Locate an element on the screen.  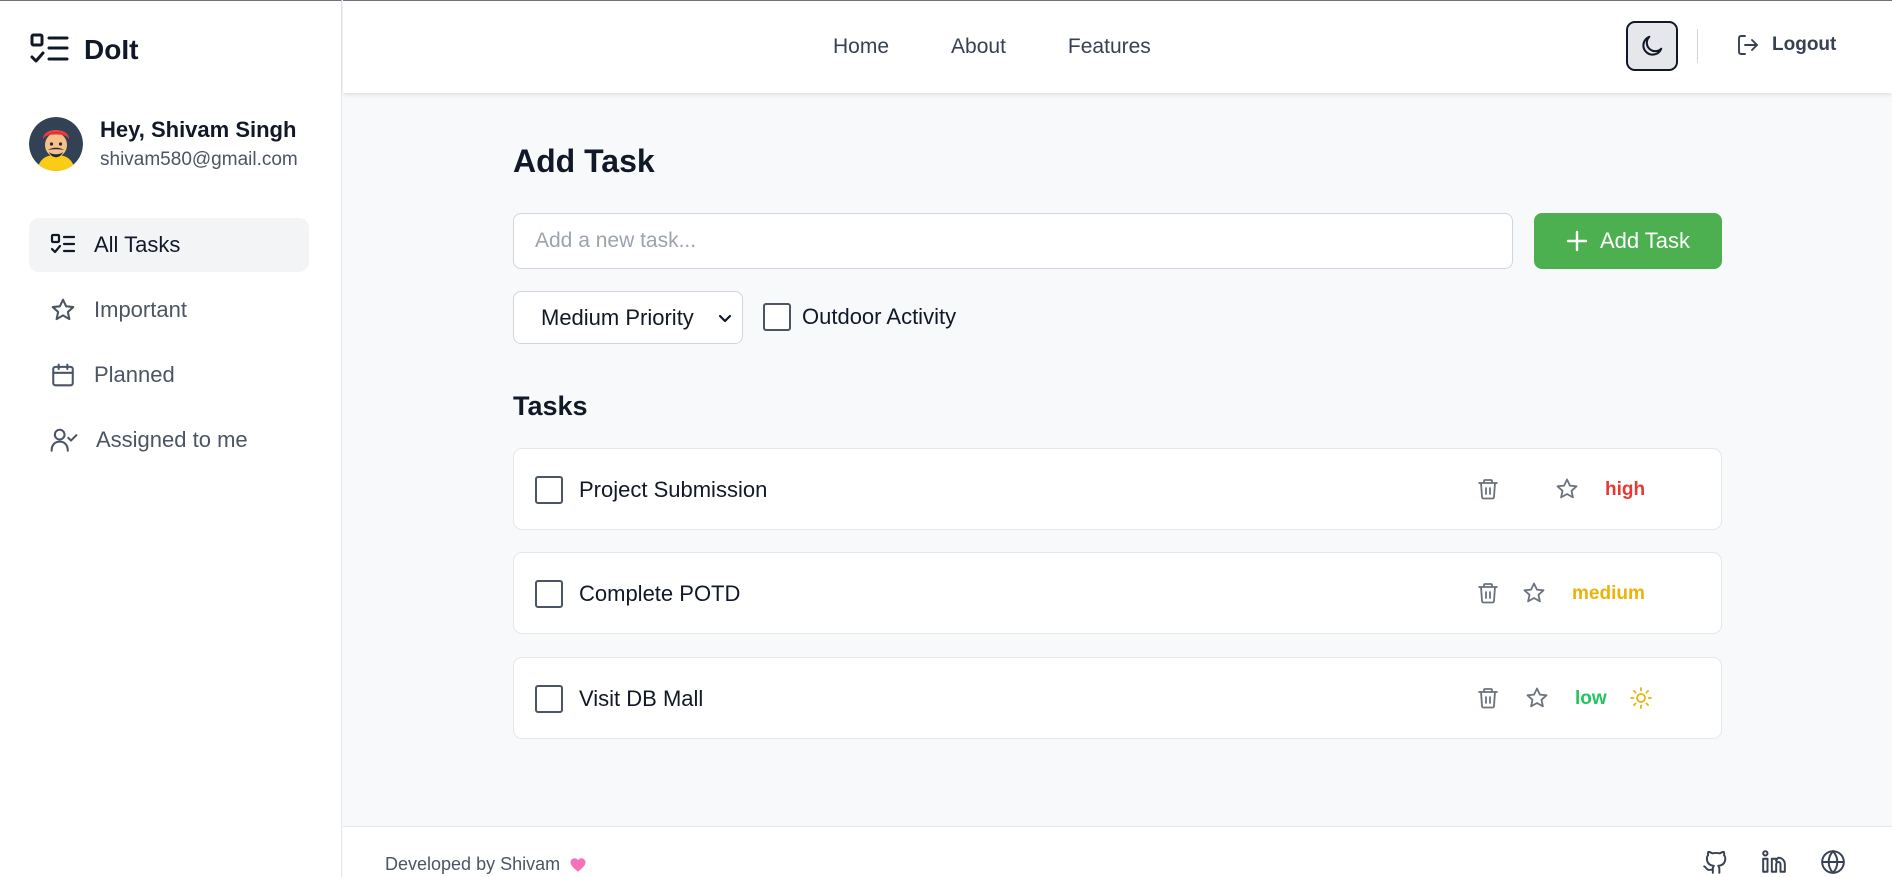
sidebar-item-label: Important is located at coordinates (140, 309).